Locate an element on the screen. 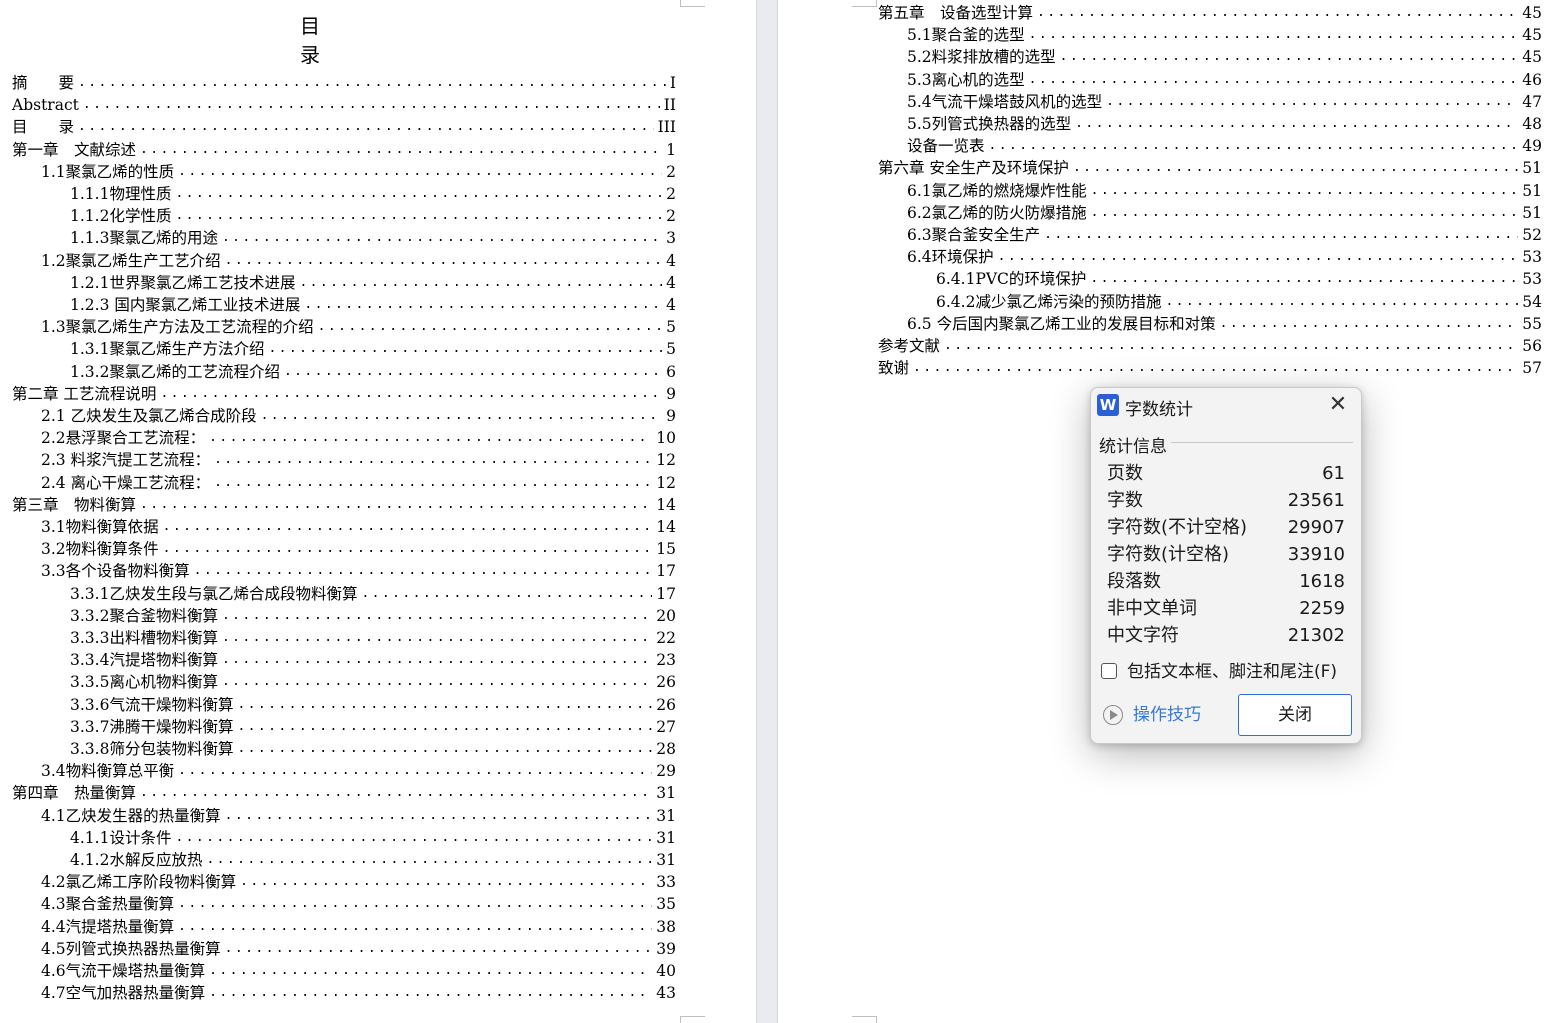  toc-entry: 3.3.3出料槽物料衡算 22 is located at coordinates (373, 636).